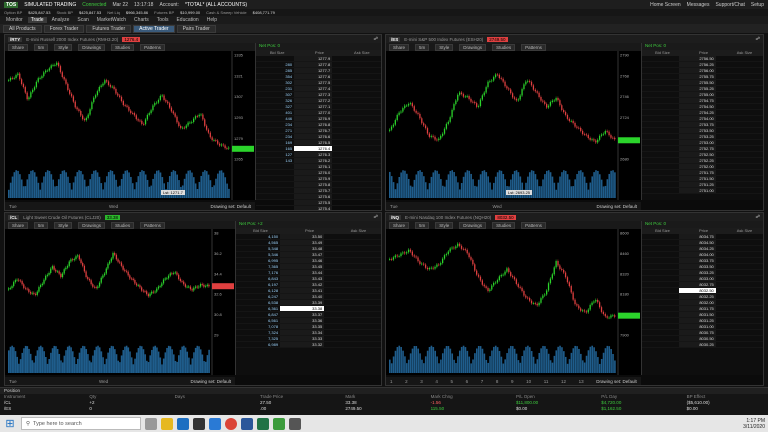  Describe the element at coordinates (215, 423) in the screenshot. I see `mail-icon` at that location.